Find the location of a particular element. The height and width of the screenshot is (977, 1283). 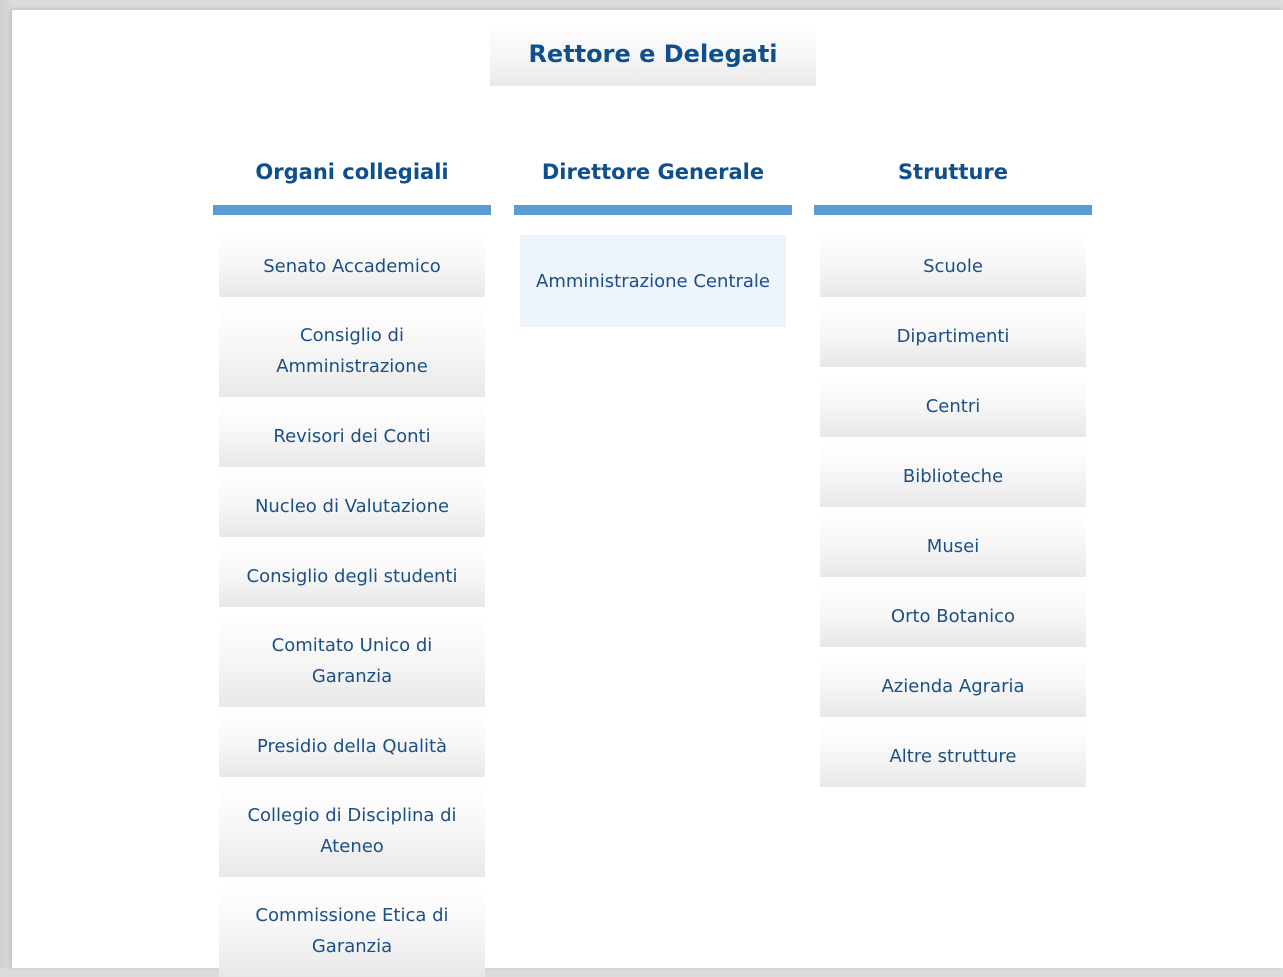

org-item-senato-accademico: Senato Accademico is located at coordinates (352, 266).